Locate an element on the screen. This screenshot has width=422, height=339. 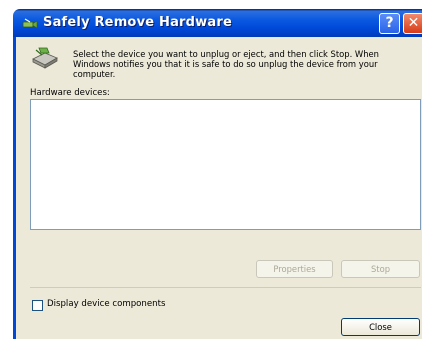
stop-button: Stop is located at coordinates (380, 269).